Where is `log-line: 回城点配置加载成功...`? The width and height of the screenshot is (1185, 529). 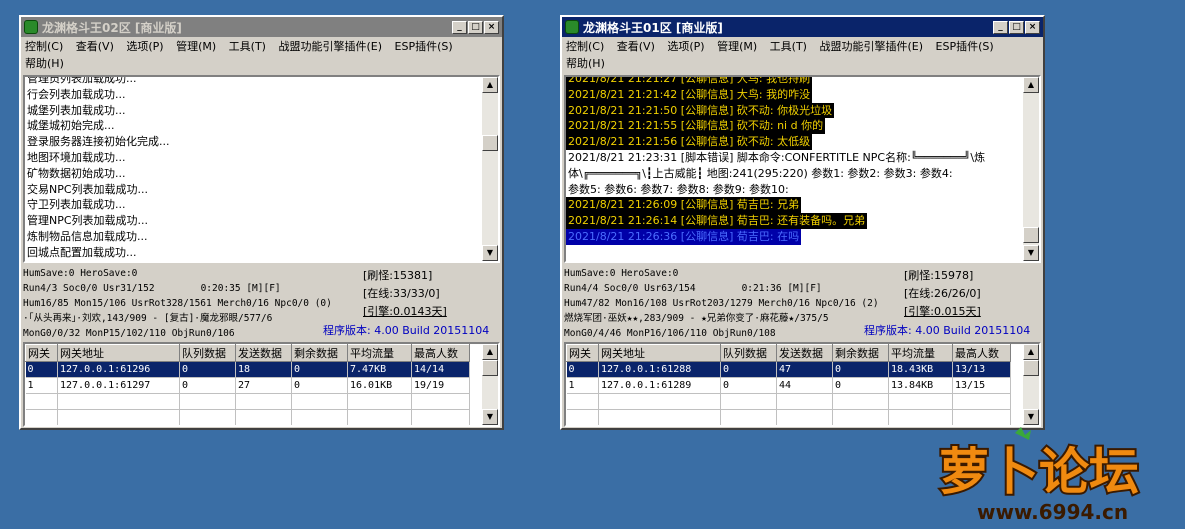
log-line: 回城点配置加载成功... is located at coordinates (82, 252).